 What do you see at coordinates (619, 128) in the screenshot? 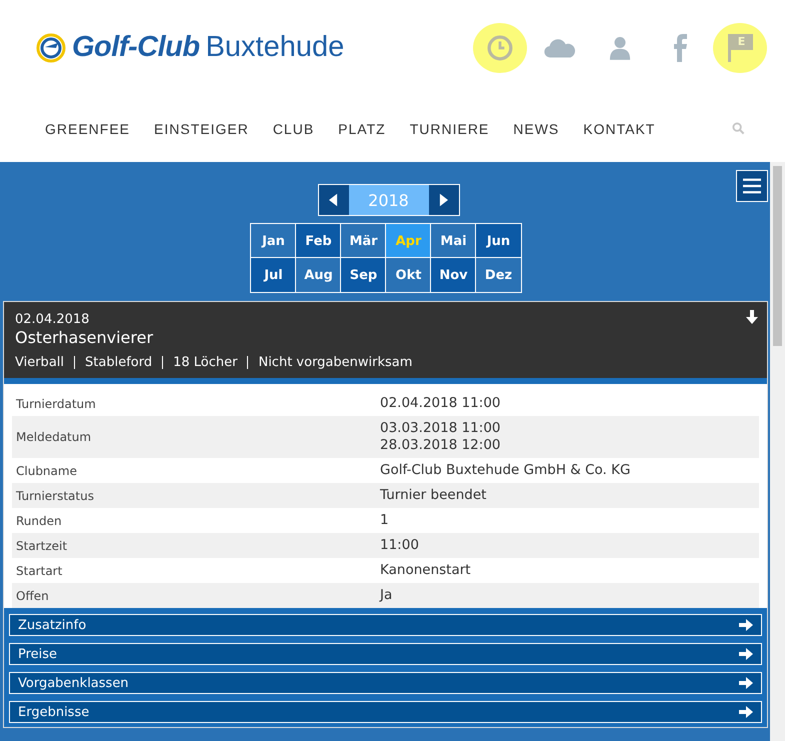
I see `nav-link: KONTAKT` at bounding box center [619, 128].